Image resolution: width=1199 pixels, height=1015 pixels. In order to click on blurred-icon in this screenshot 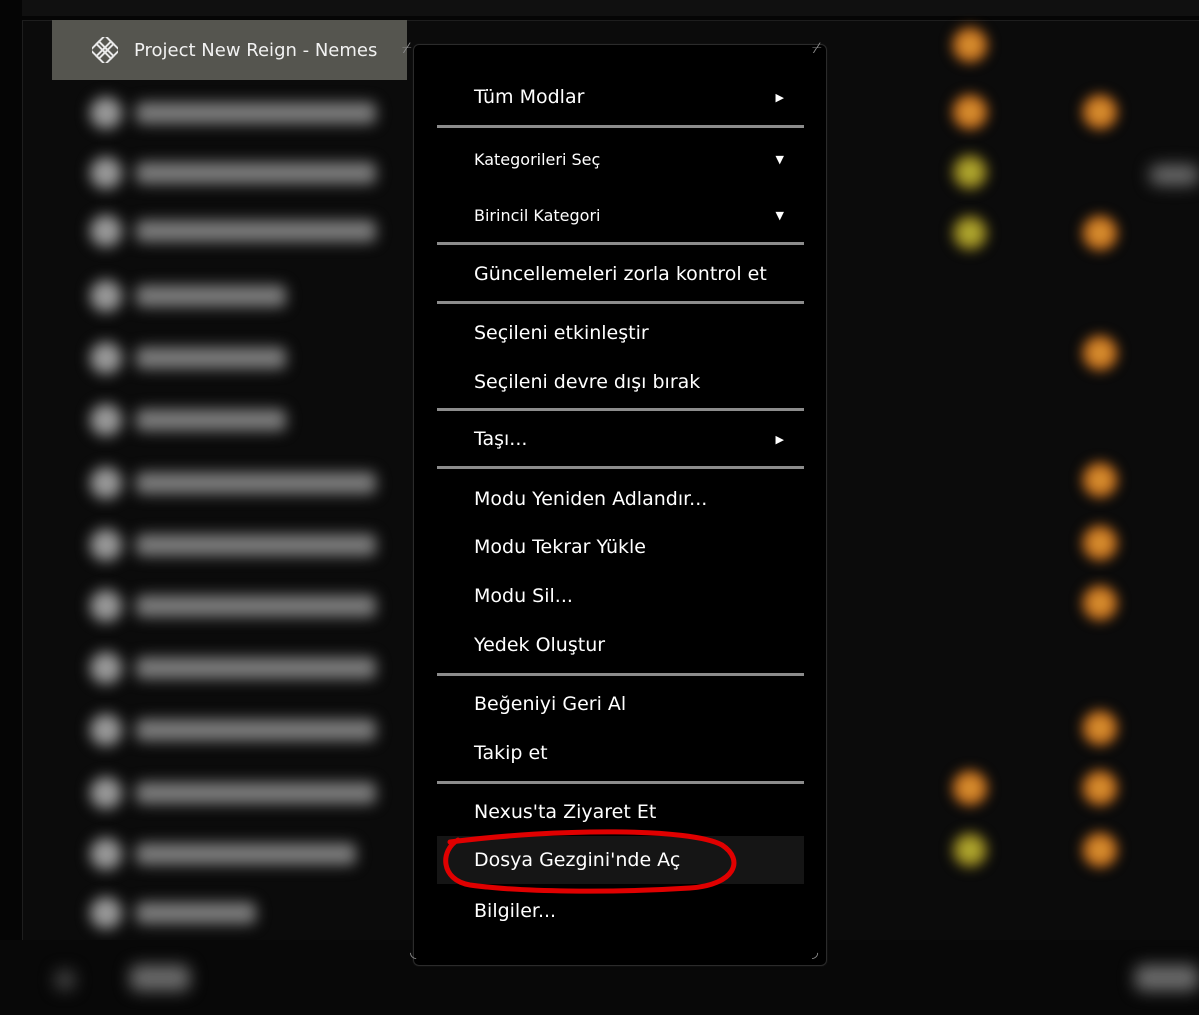, I will do `click(65, 980)`.